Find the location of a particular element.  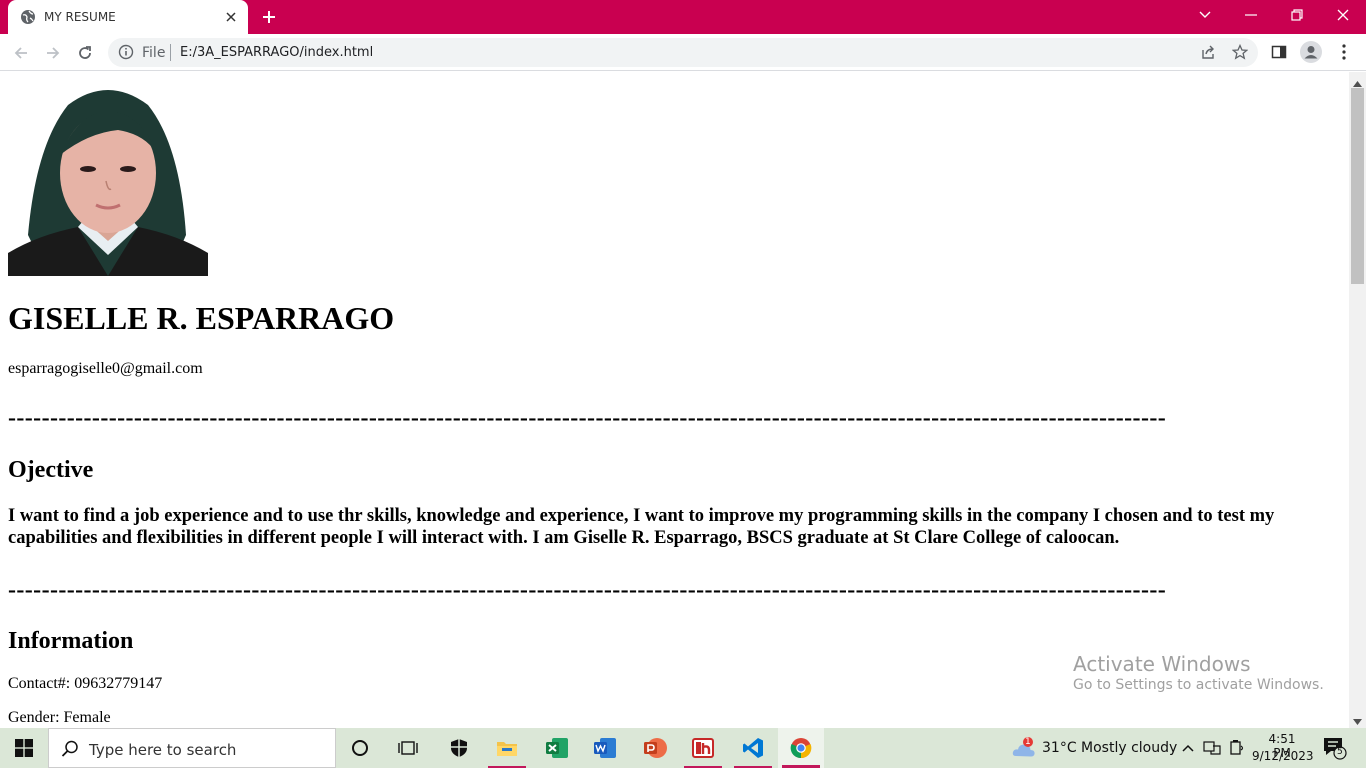

restore-button is located at coordinates (1297, 15).